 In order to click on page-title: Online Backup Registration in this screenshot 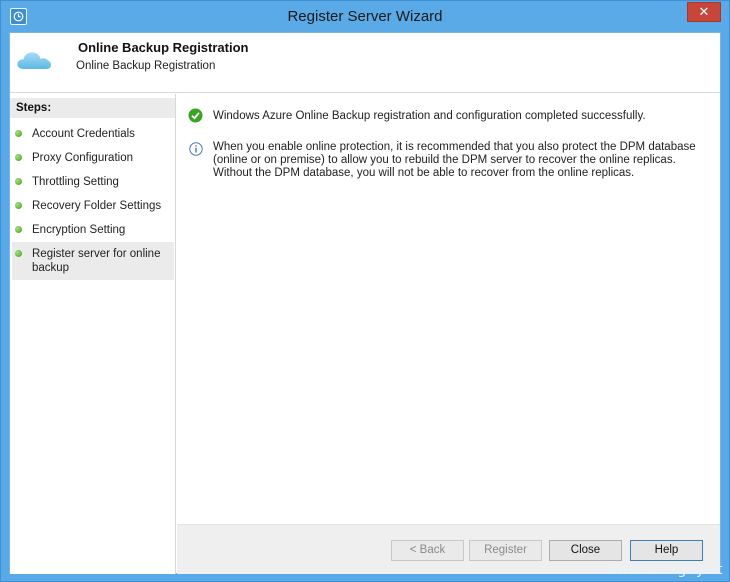, I will do `click(163, 47)`.